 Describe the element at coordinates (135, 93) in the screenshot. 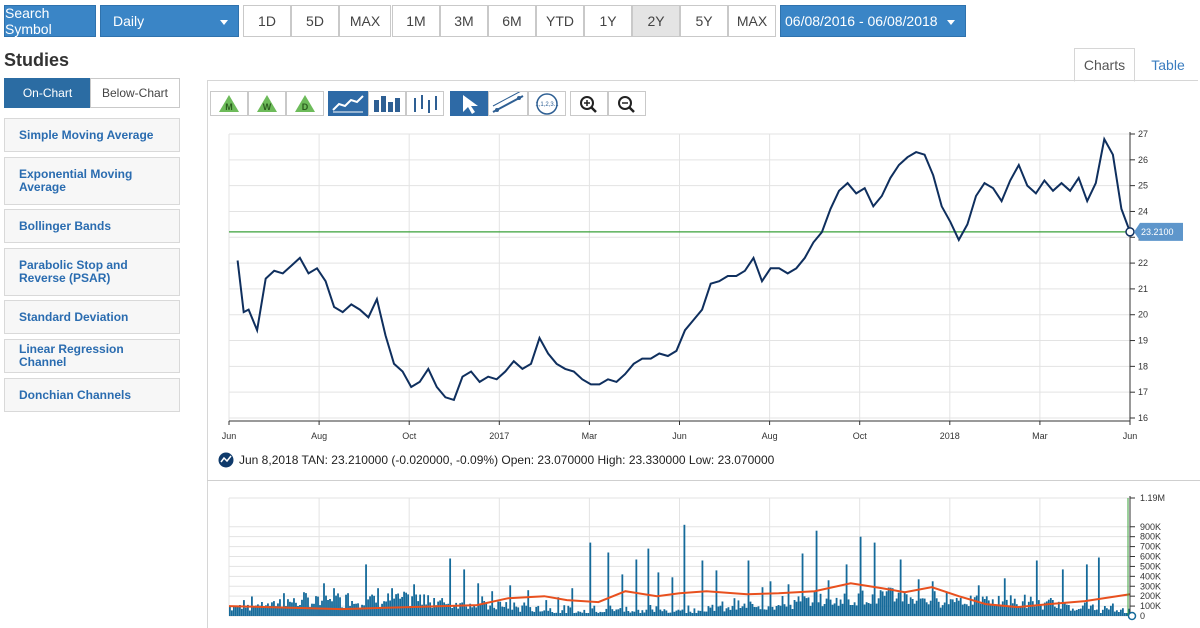

I see `tab-below-chart: Below-Chart` at that location.